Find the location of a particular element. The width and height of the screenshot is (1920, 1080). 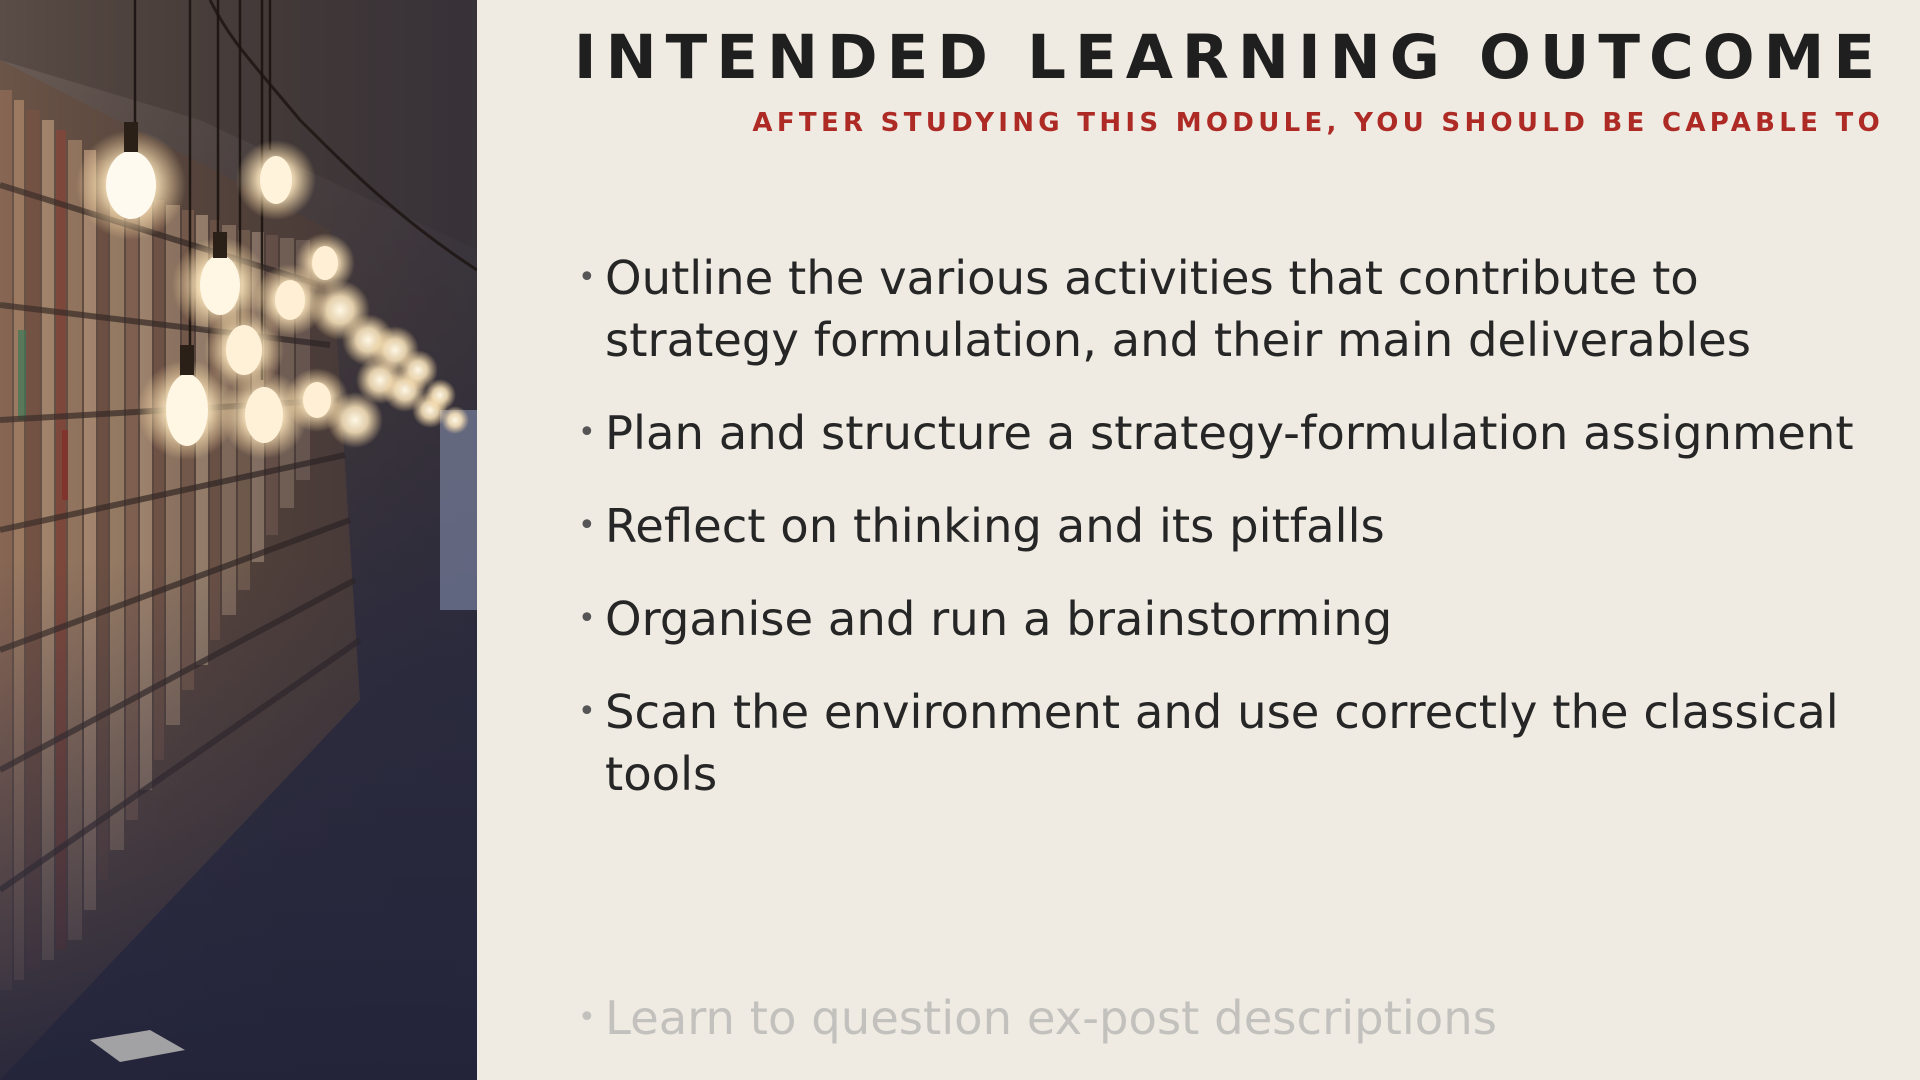

outcome-text: Reflect on thinking and its pitfalls is located at coordinates (995, 526).